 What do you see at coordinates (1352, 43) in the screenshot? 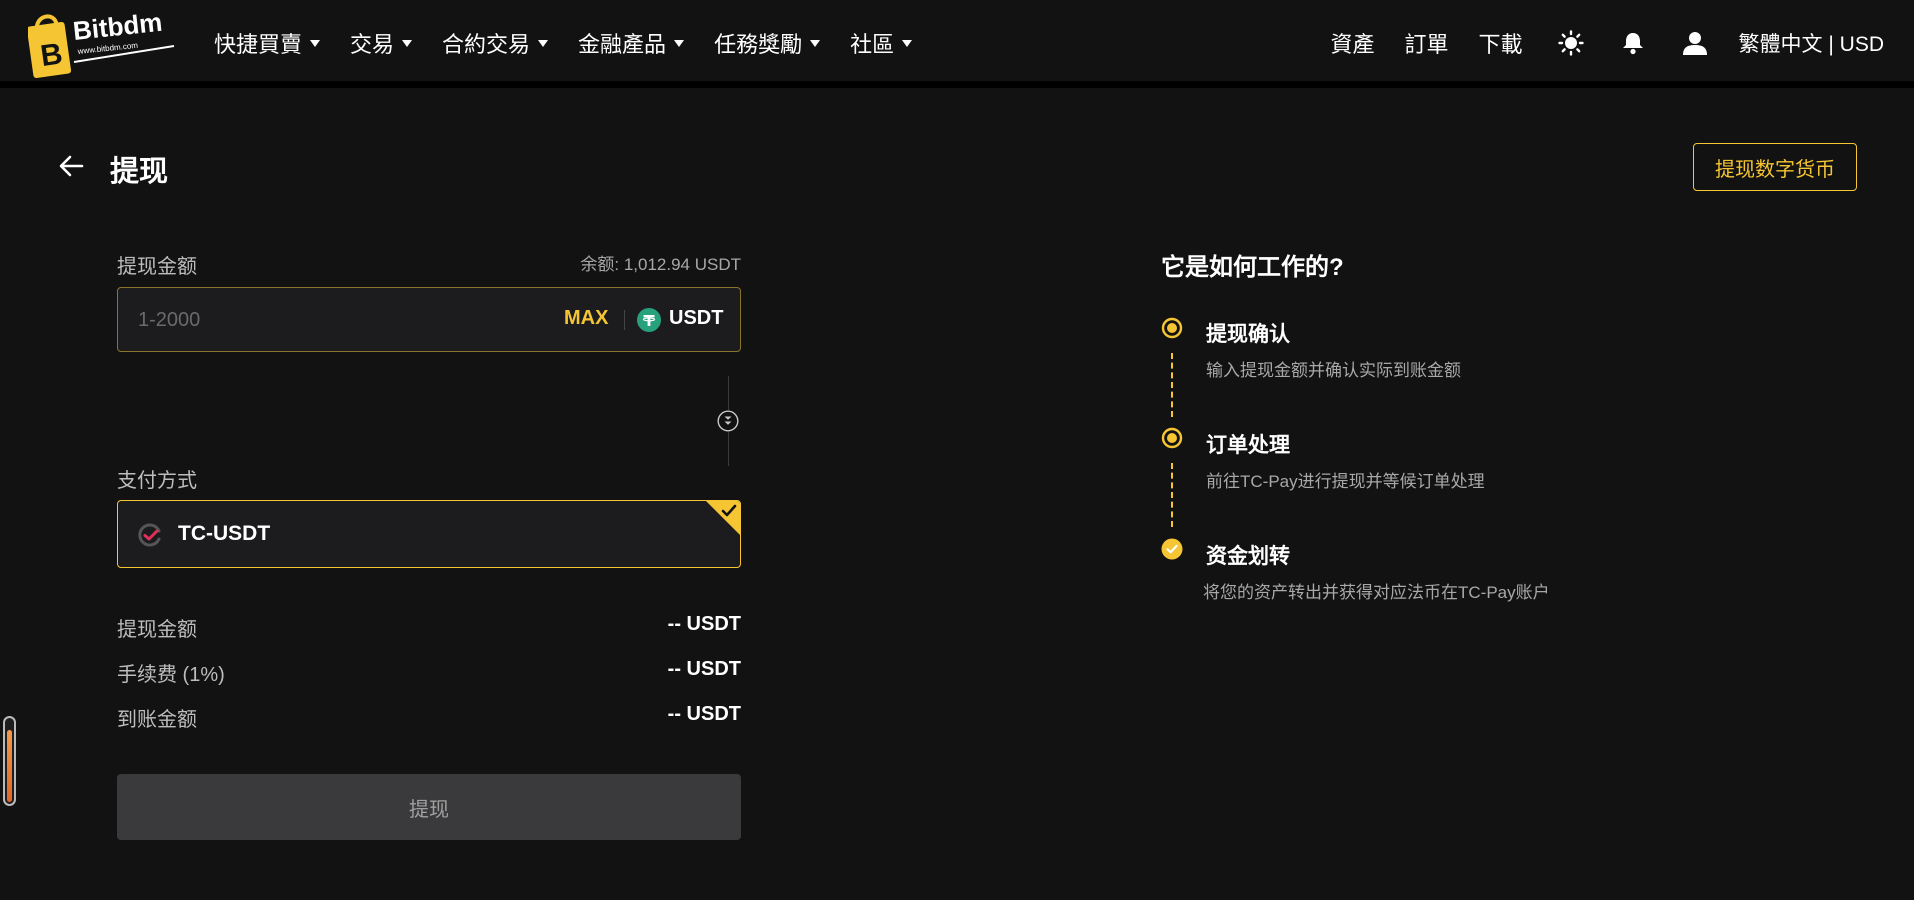
I see `nav-assets: 資產` at bounding box center [1352, 43].